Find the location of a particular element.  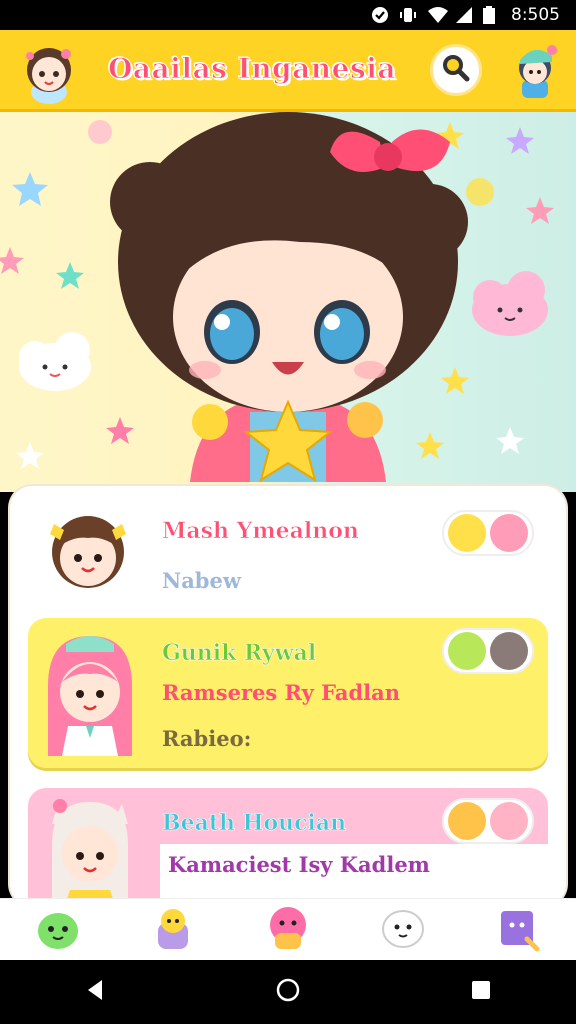

cloud-left is located at coordinates (55, 361).